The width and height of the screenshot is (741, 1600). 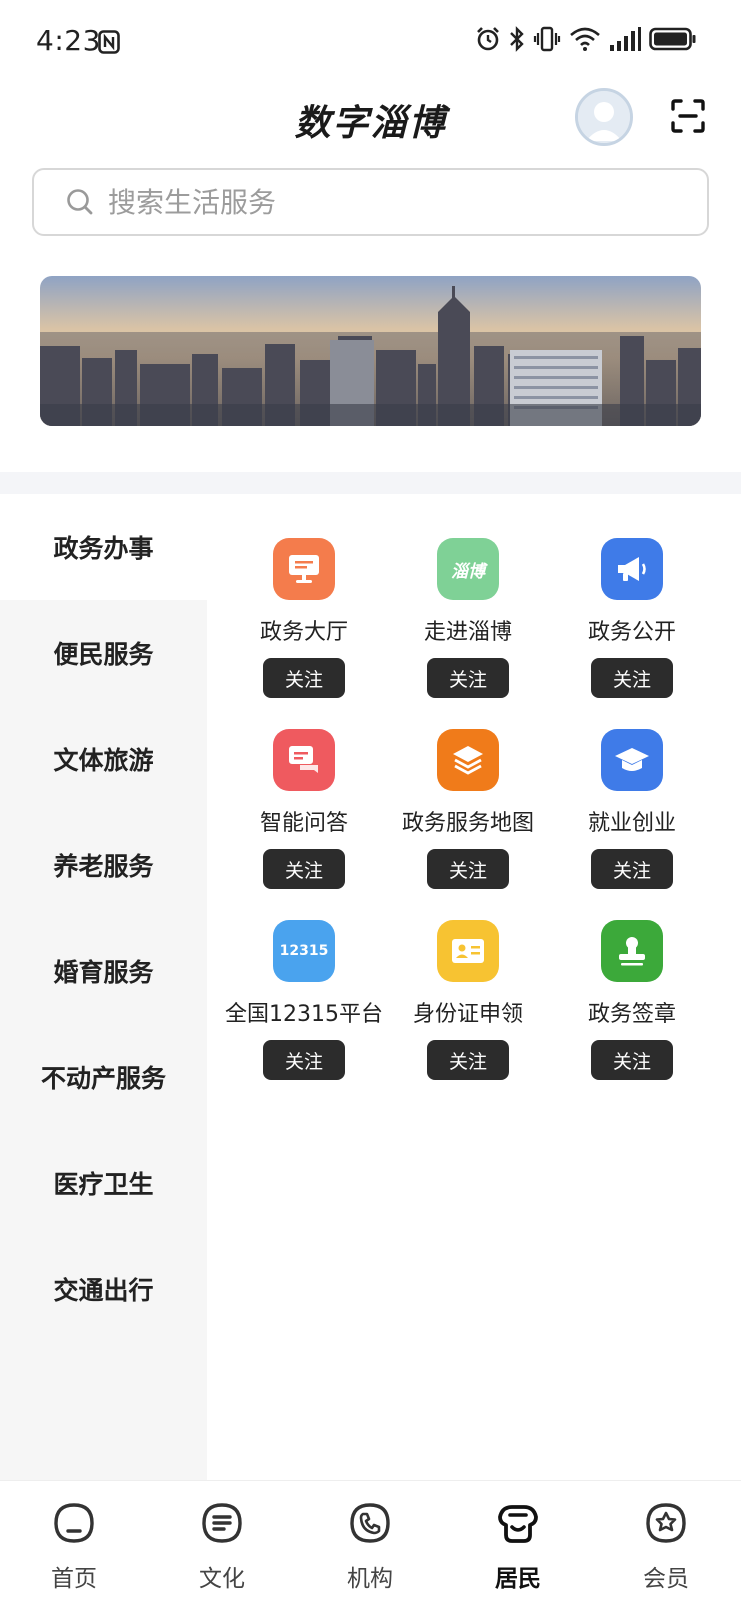 I want to click on status-time: 4:23, so click(x=68, y=40).